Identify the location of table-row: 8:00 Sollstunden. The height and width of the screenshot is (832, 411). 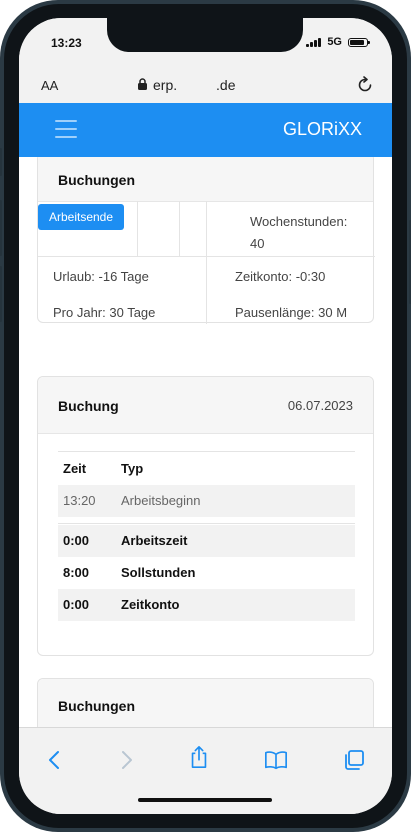
(206, 573).